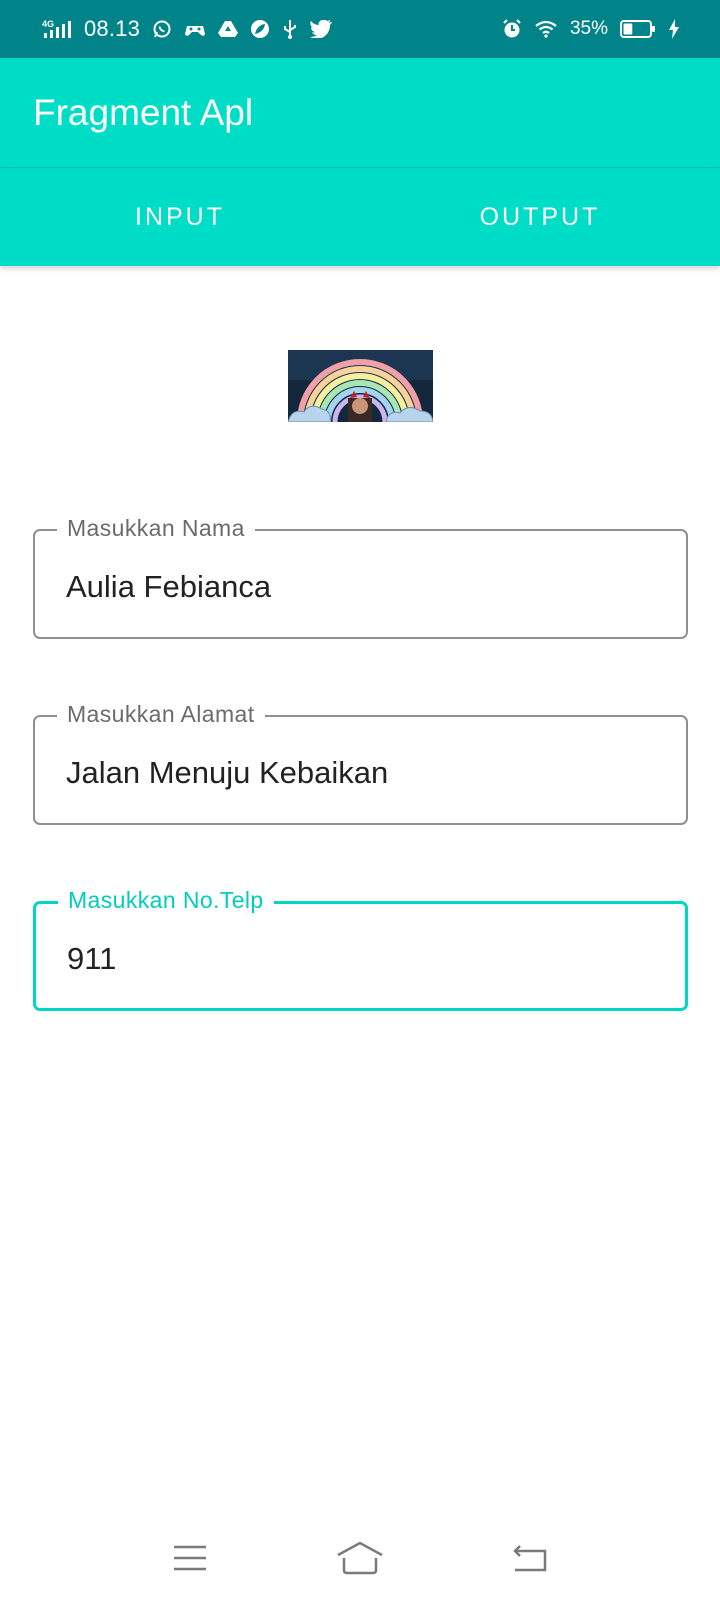 Image resolution: width=720 pixels, height=1600 pixels. I want to click on phone-field-value: 911, so click(92, 958).